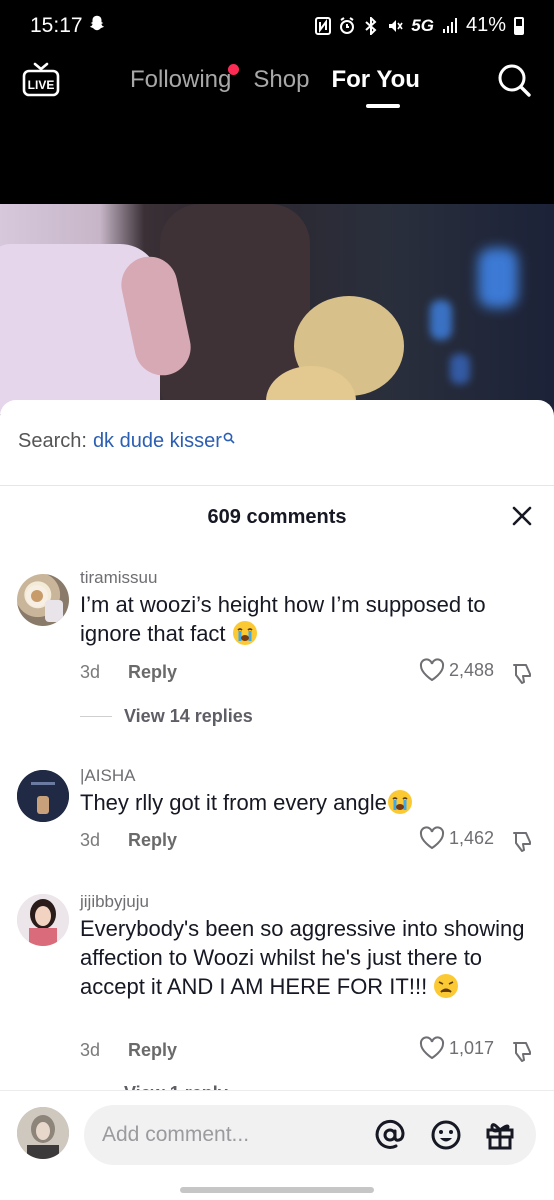 The image size is (554, 1200). I want to click on search-query: dk dude kisser, so click(157, 441).